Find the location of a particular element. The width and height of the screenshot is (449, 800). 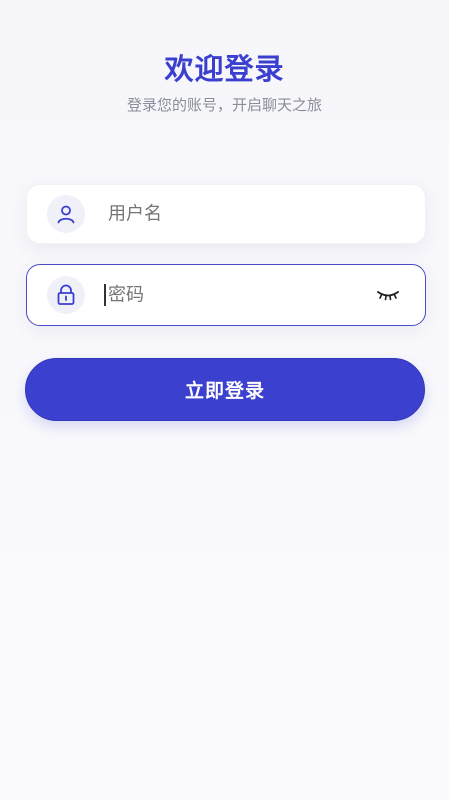

username-field is located at coordinates (226, 214).